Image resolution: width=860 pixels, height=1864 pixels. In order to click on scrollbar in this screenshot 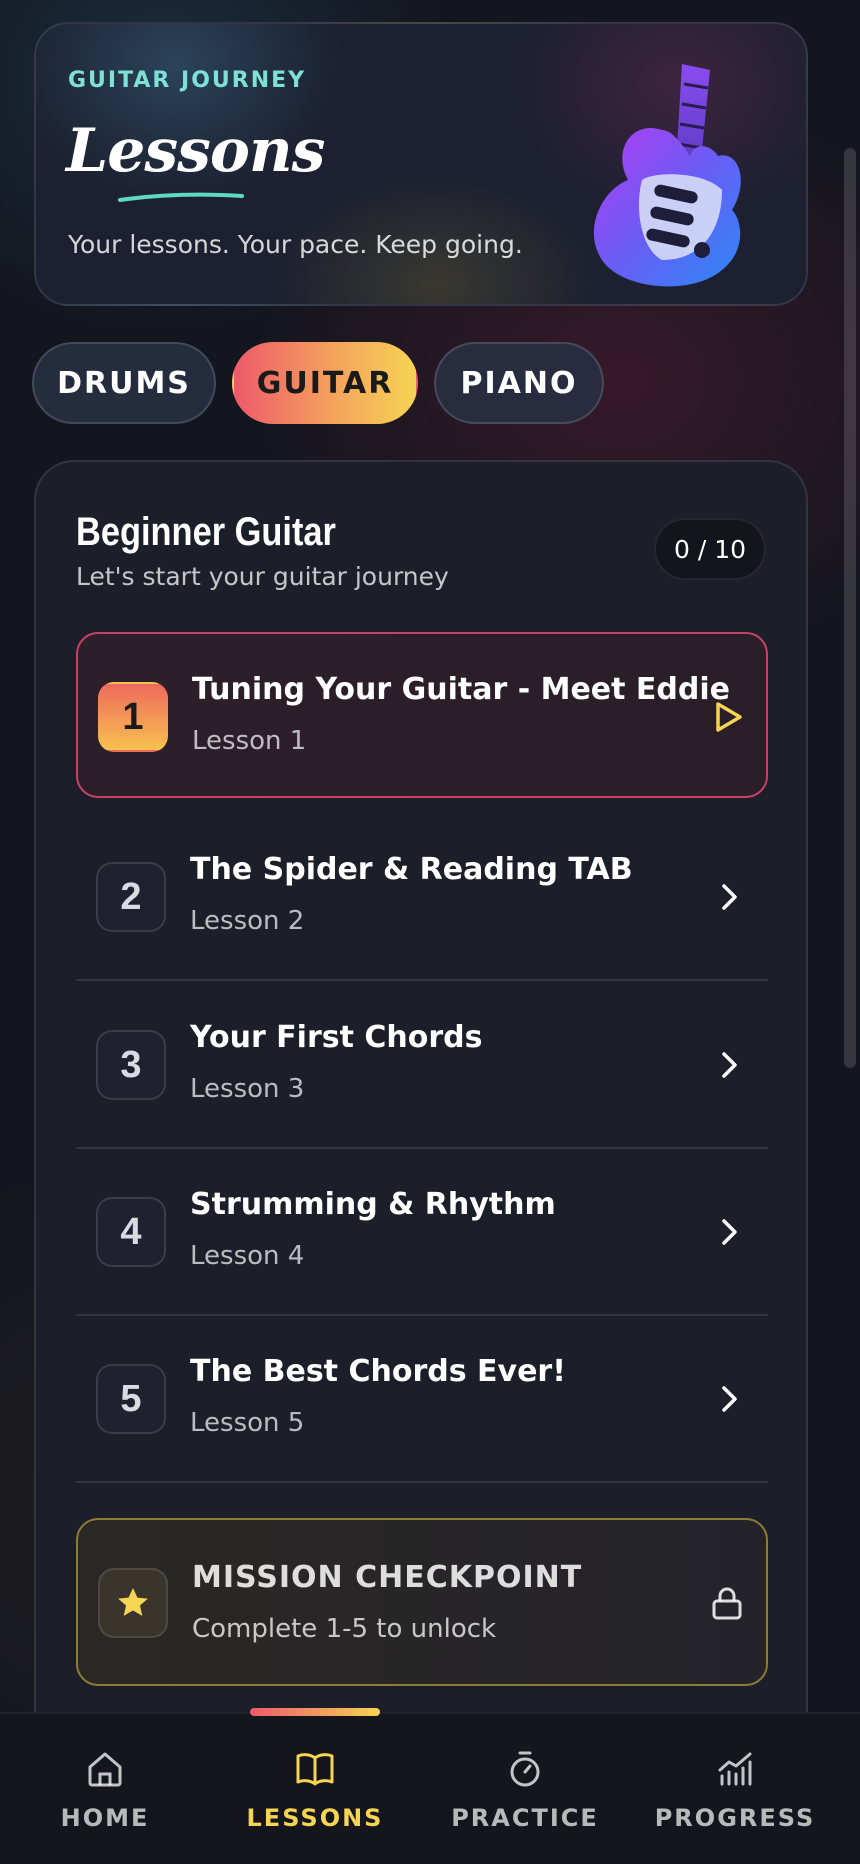, I will do `click(850, 608)`.